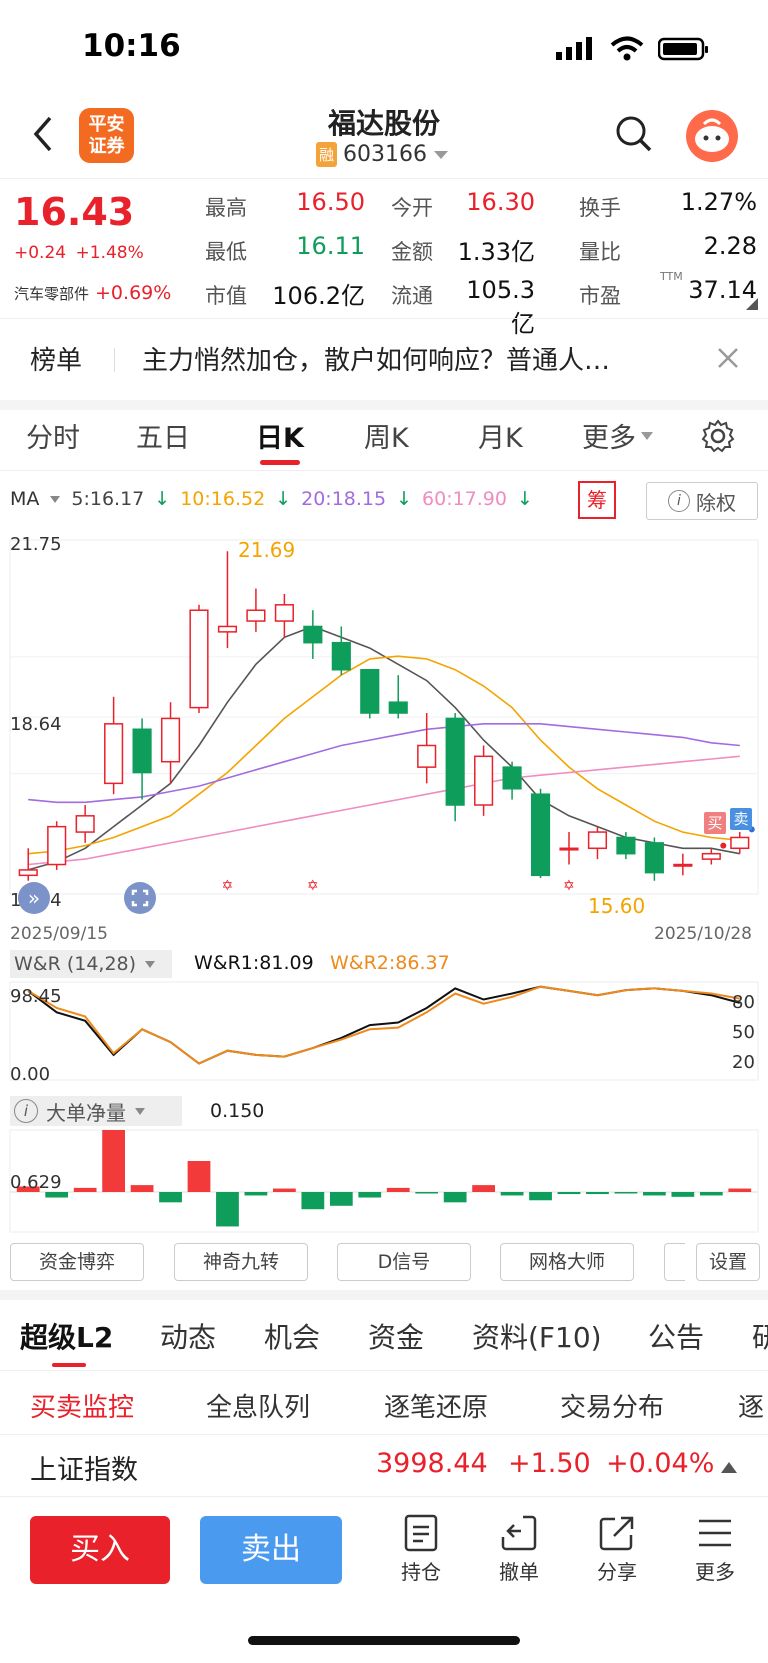 This screenshot has height=1663, width=768. Describe the element at coordinates (519, 1547) in the screenshot. I see `cancel-order-tool: 撤单` at that location.